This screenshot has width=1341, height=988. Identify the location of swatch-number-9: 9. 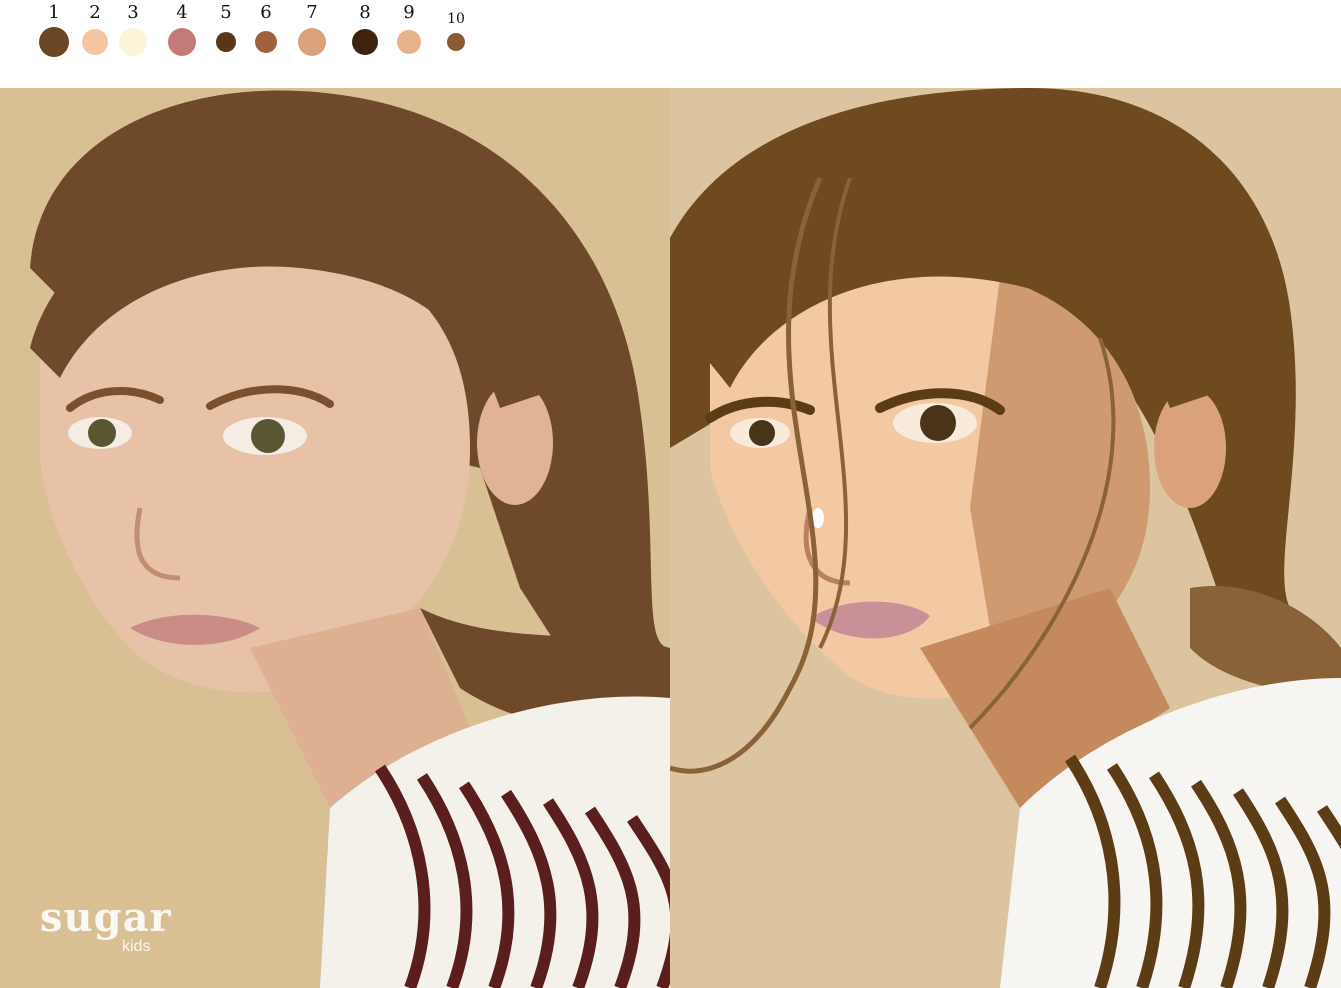
(409, 12).